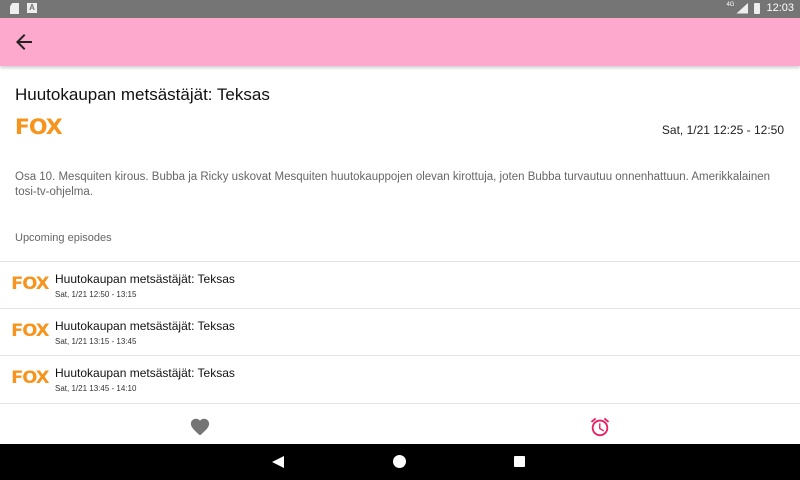 The height and width of the screenshot is (480, 800). Describe the element at coordinates (400, 9) in the screenshot. I see `status-bar: A 4G 12:03` at that location.